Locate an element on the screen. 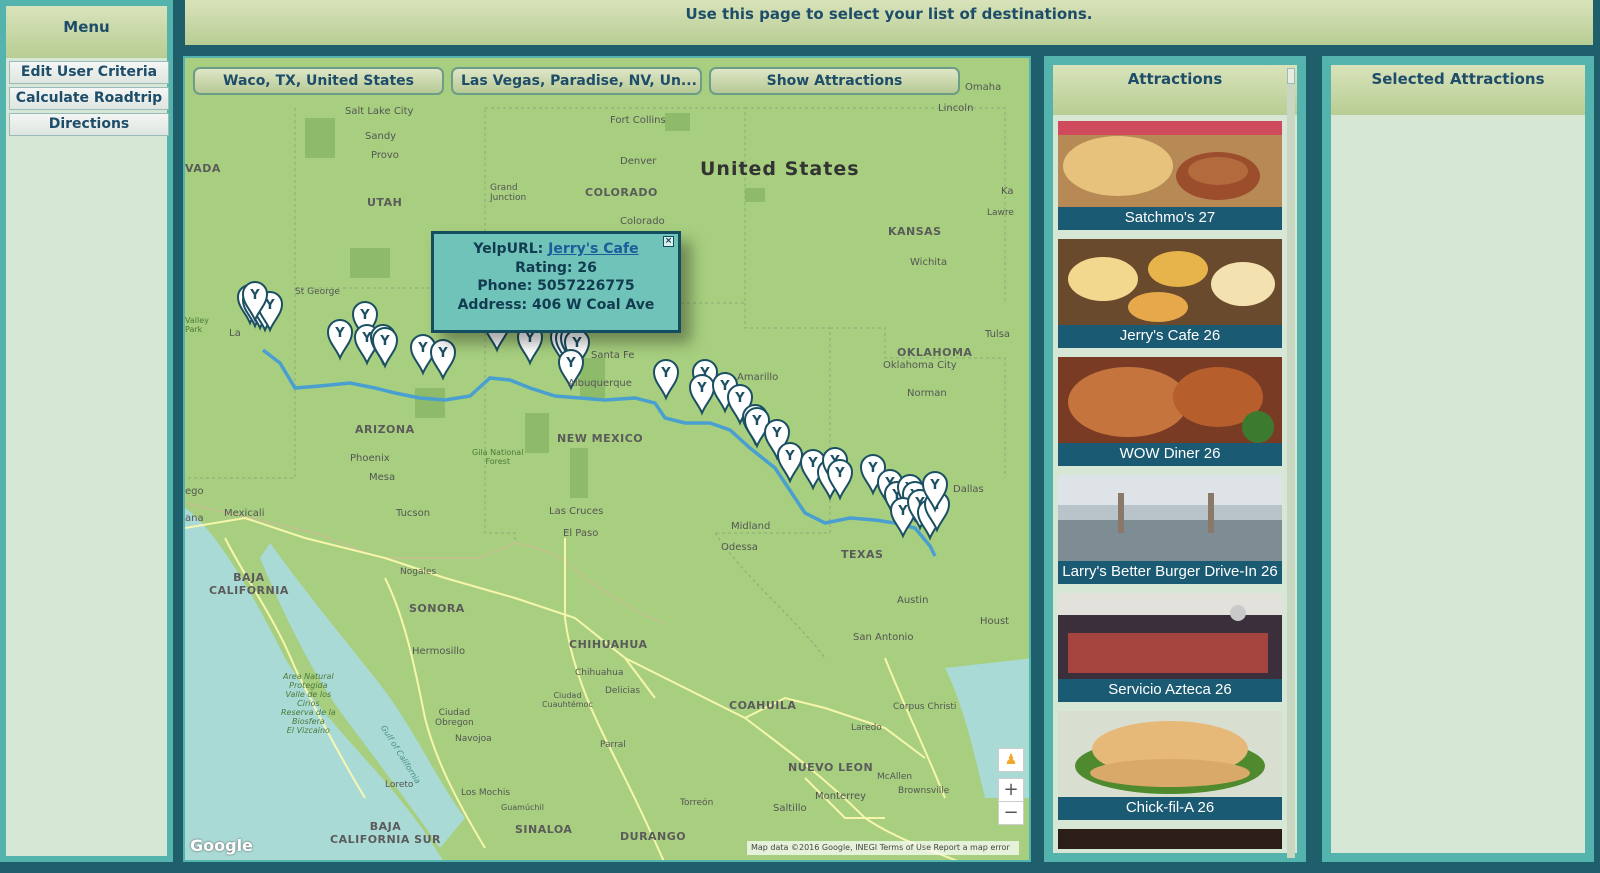 The image size is (1600, 873). map-label-monterrey: Monterrey is located at coordinates (841, 796).